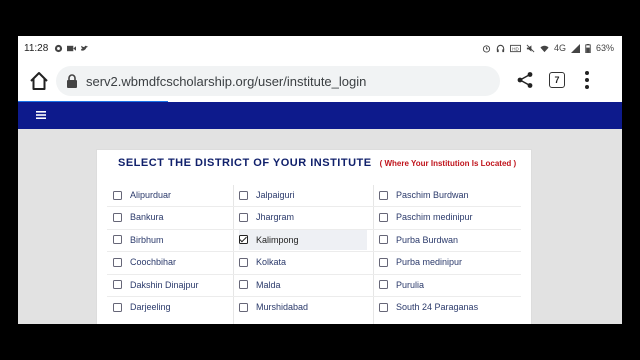 This screenshot has width=640, height=360. I want to click on share-icon, so click(525, 80).